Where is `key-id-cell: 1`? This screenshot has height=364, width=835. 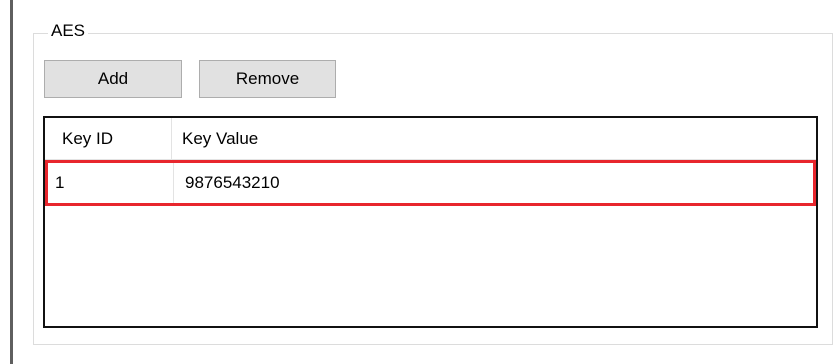 key-id-cell: 1 is located at coordinates (111, 183).